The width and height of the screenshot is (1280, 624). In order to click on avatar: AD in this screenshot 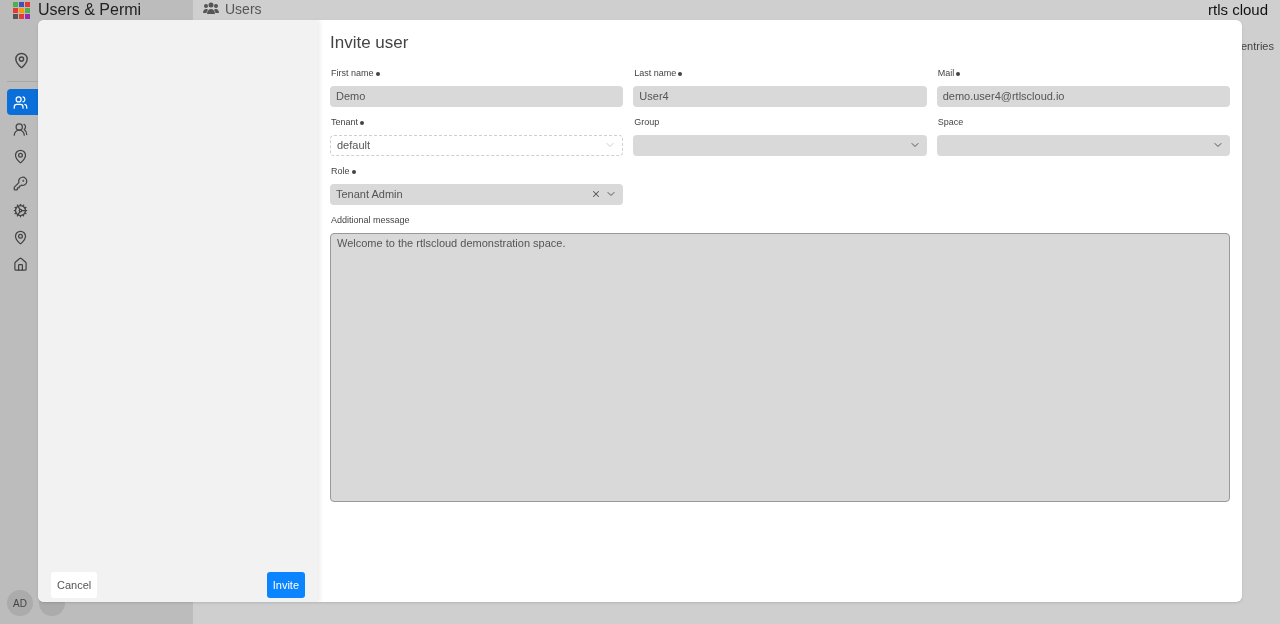, I will do `click(20, 603)`.